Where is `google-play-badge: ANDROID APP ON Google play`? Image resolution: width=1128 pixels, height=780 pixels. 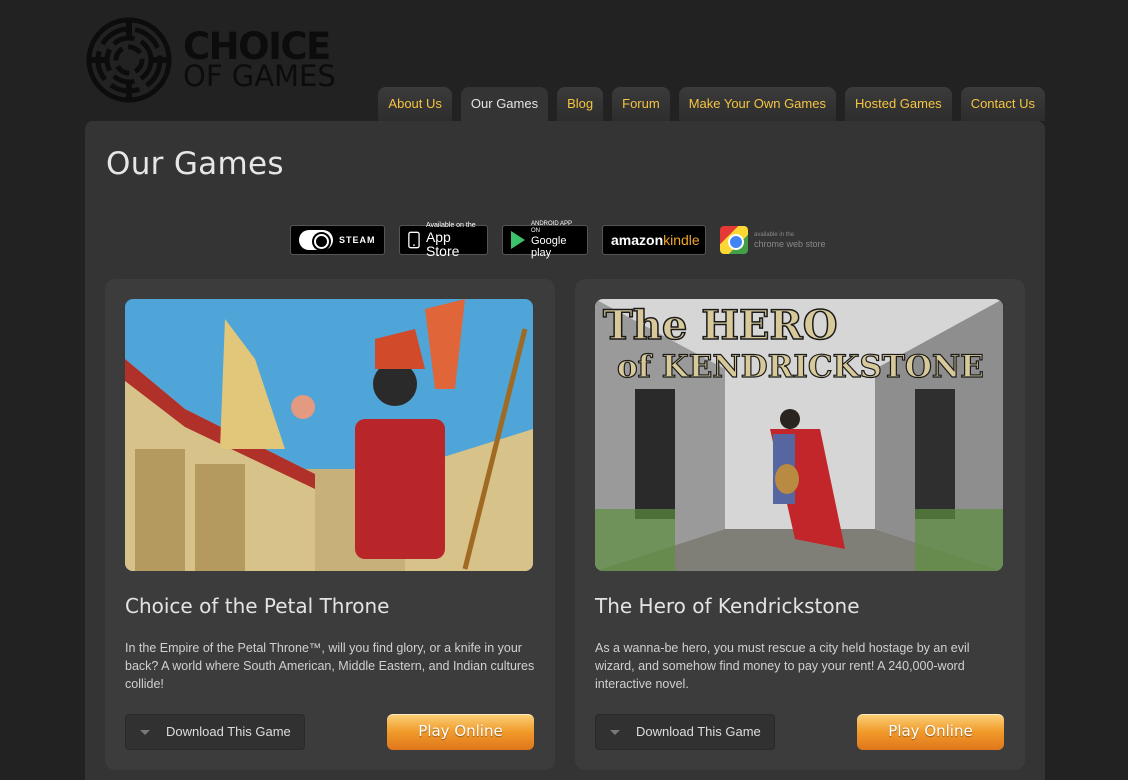 google-play-badge: ANDROID APP ON Google play is located at coordinates (545, 240).